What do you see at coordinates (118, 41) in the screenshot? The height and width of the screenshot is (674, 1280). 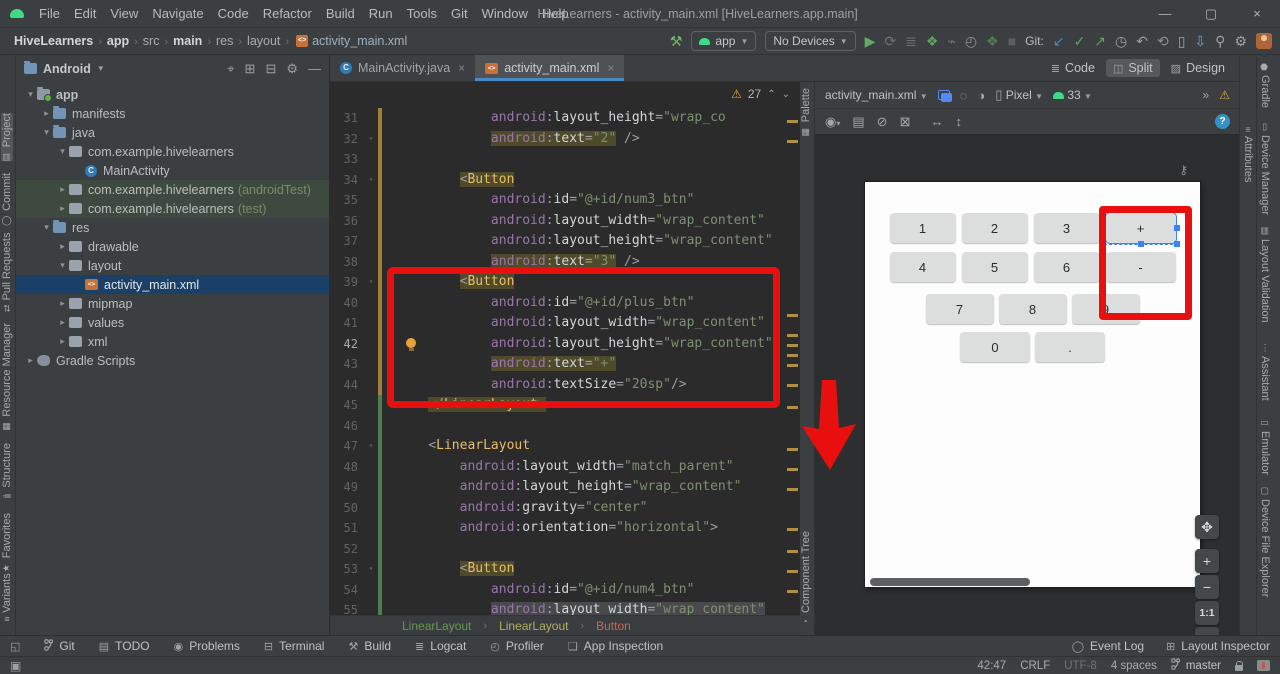 I see `breadcrumb-item-app: app` at bounding box center [118, 41].